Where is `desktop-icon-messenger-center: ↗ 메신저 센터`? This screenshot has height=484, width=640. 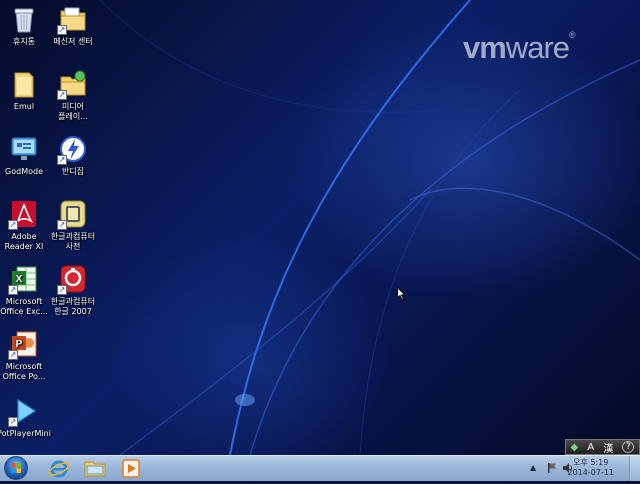 desktop-icon-messenger-center: ↗ 메신저 센터 is located at coordinates (73, 25).